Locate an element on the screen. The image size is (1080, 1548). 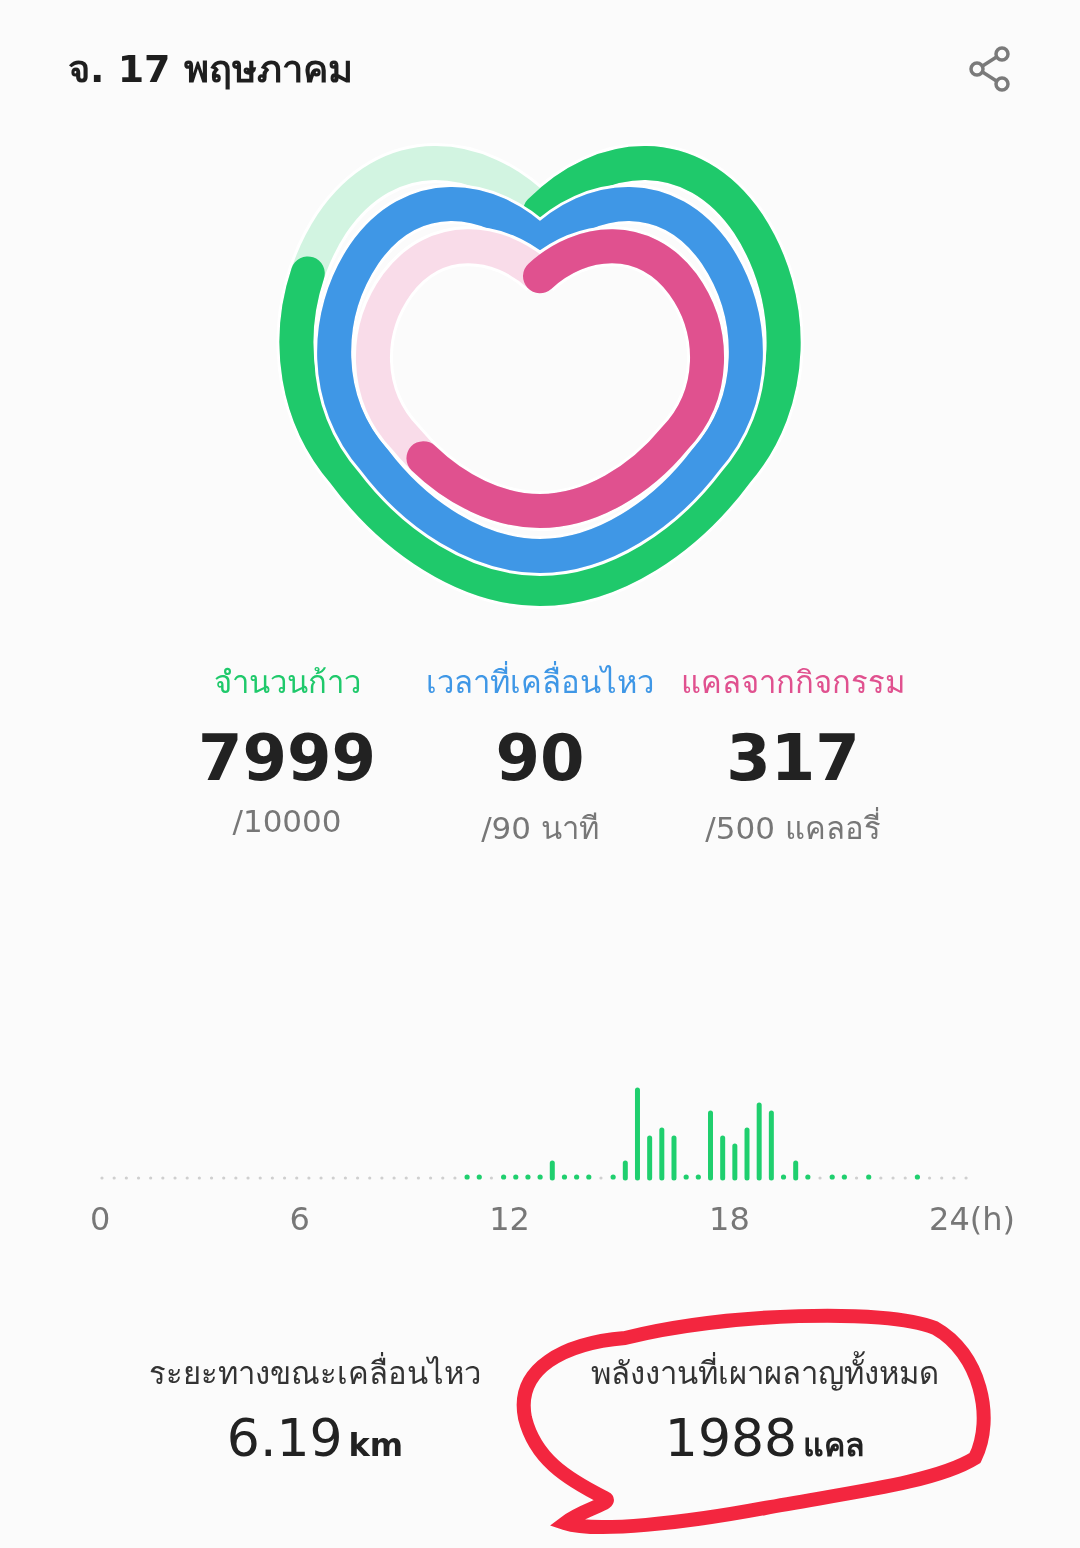
summary-unit: แคล is located at coordinates (834, 1445).